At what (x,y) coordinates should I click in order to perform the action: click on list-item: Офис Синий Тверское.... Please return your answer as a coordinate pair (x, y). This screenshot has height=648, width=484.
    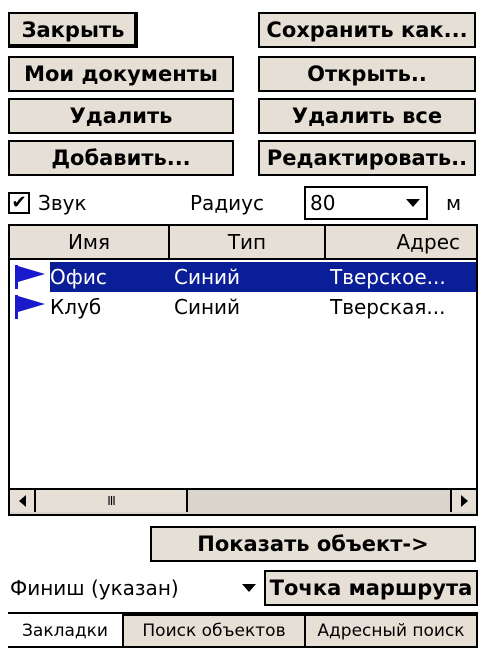
    Looking at the image, I should click on (243, 277).